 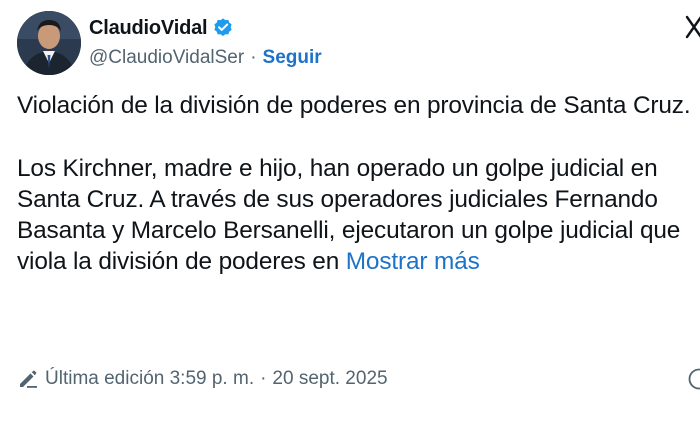 I want to click on close-icon, so click(x=691, y=27).